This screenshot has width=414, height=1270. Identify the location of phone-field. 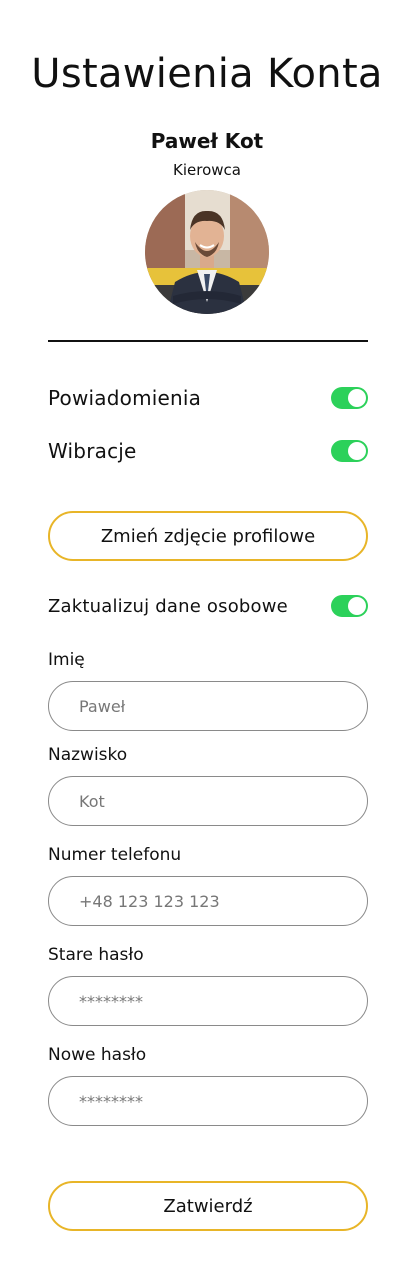
(208, 901).